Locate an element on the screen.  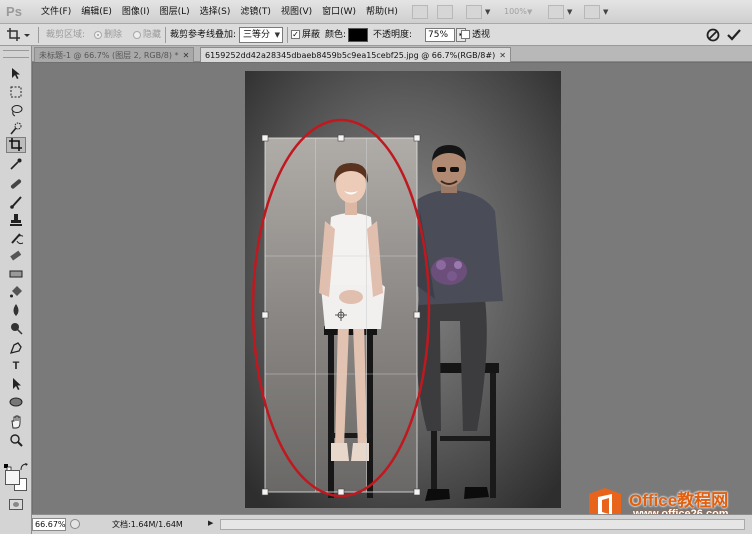
photoshop-logo: Ps is located at coordinates (14, 11).